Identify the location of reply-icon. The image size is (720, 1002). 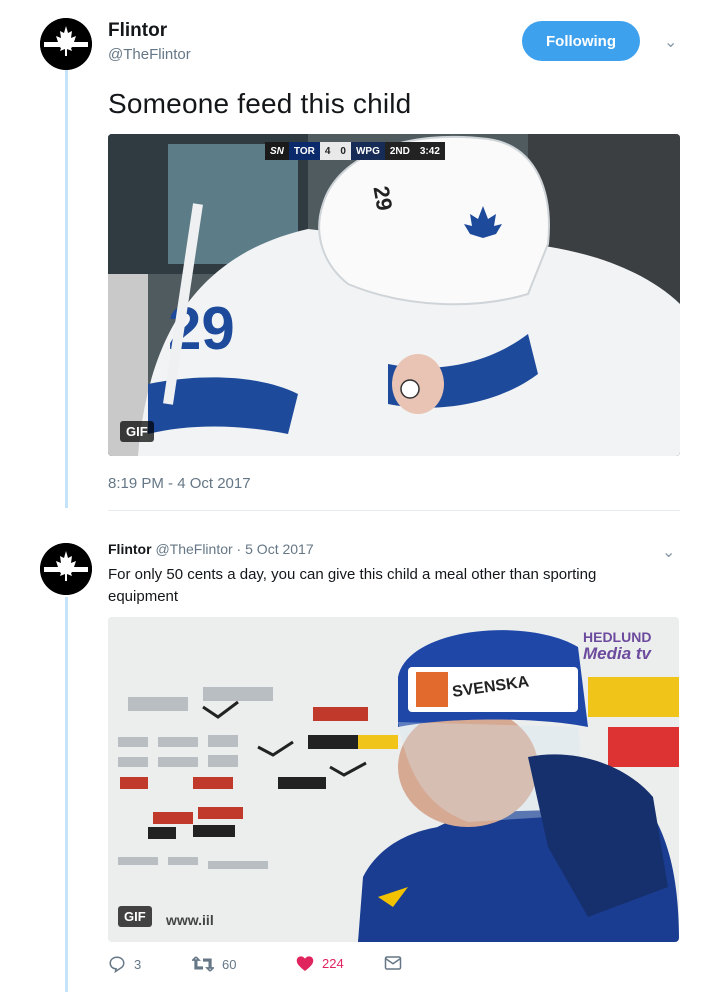
(117, 964).